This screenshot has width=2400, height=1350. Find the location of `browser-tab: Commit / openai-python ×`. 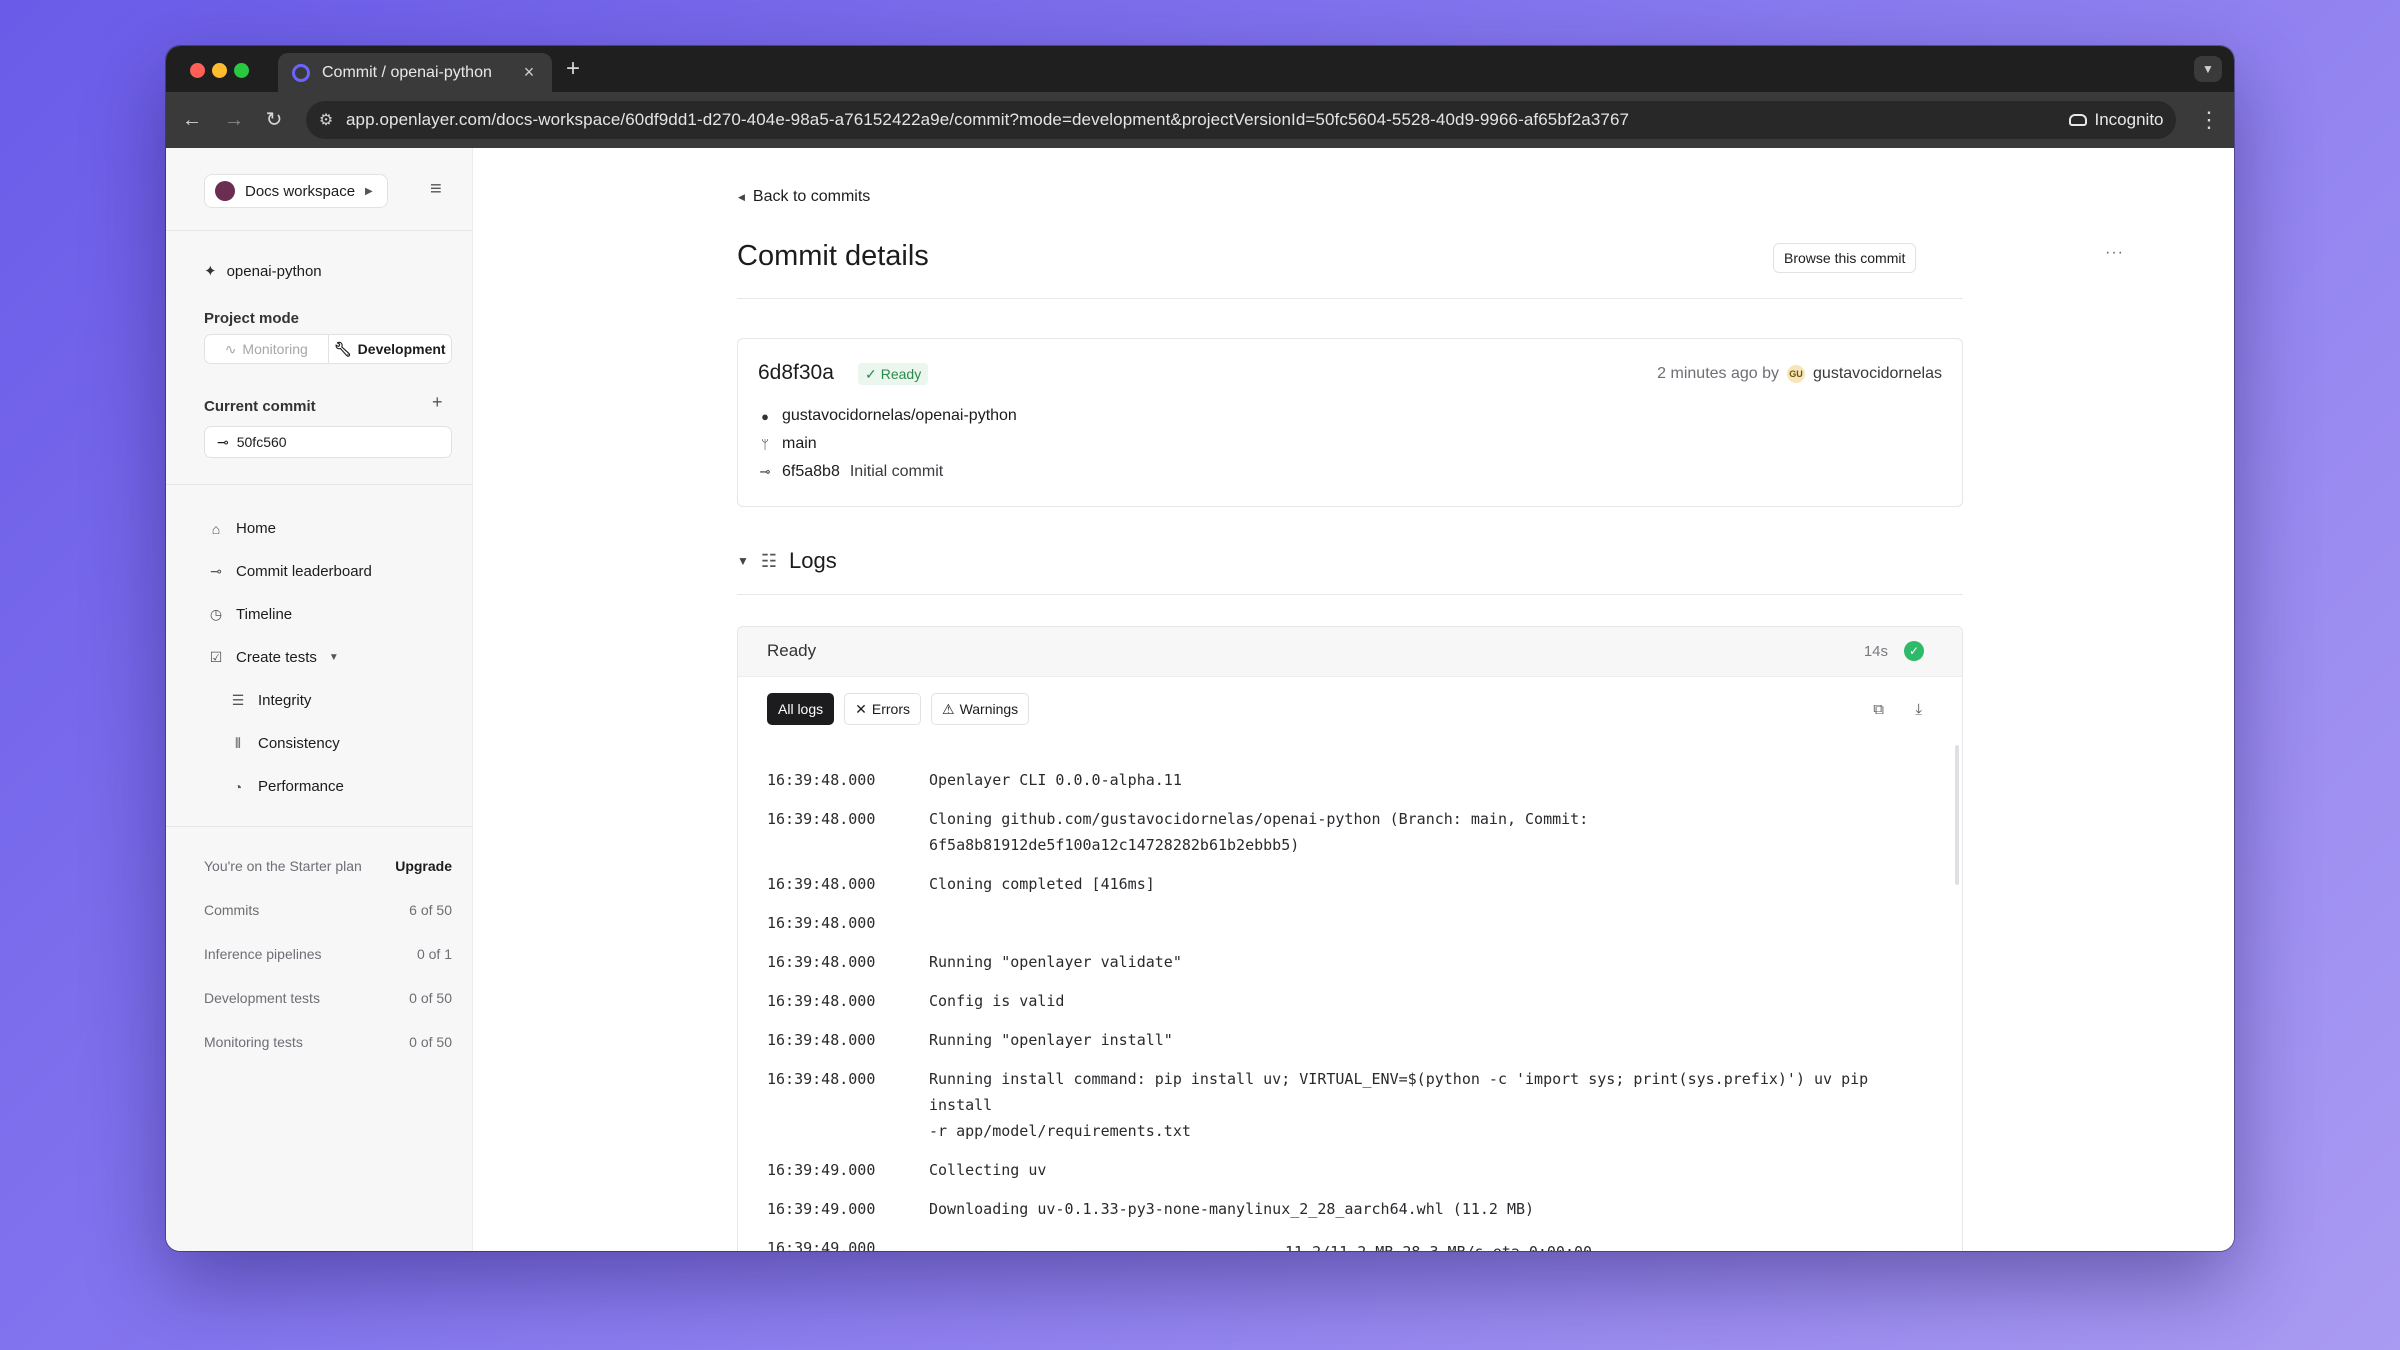

browser-tab: Commit / openai-python × is located at coordinates (415, 72).